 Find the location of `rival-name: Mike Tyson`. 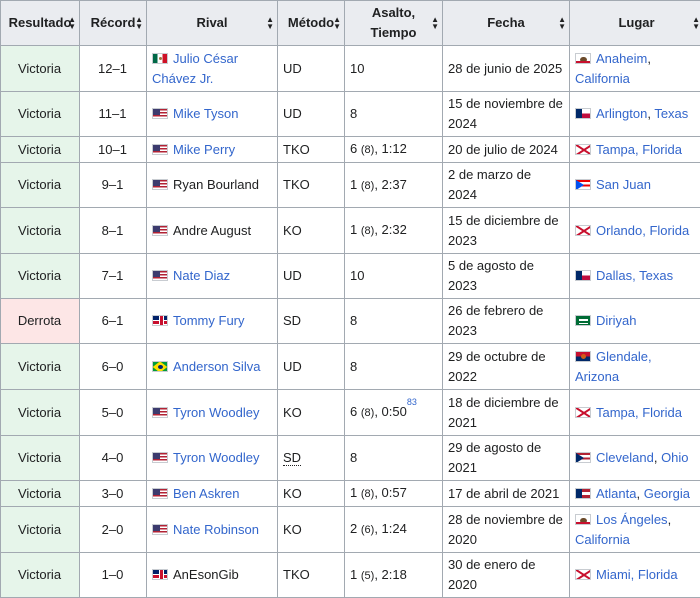

rival-name: Mike Tyson is located at coordinates (206, 113).